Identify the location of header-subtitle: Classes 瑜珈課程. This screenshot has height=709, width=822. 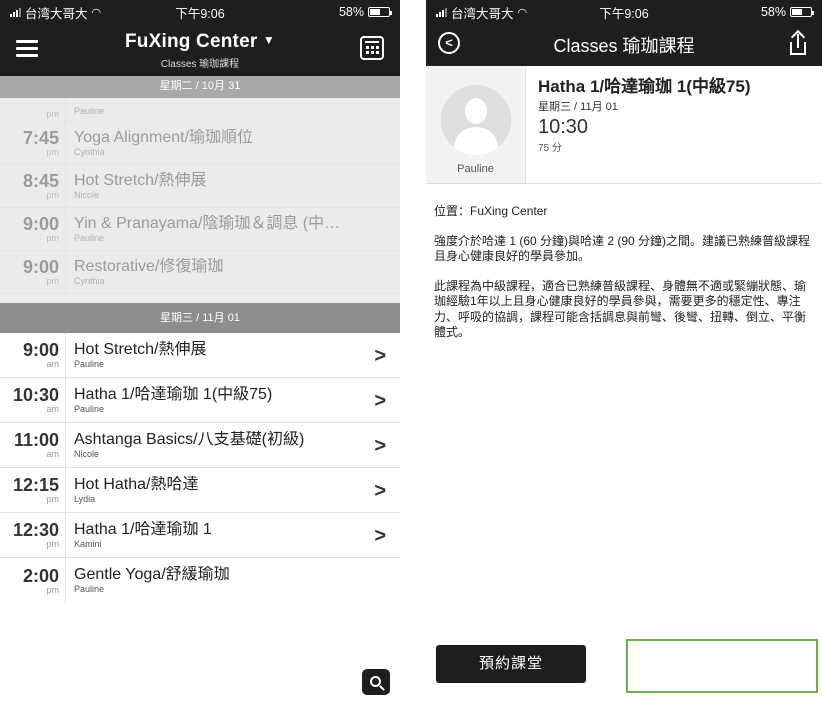
(200, 64).